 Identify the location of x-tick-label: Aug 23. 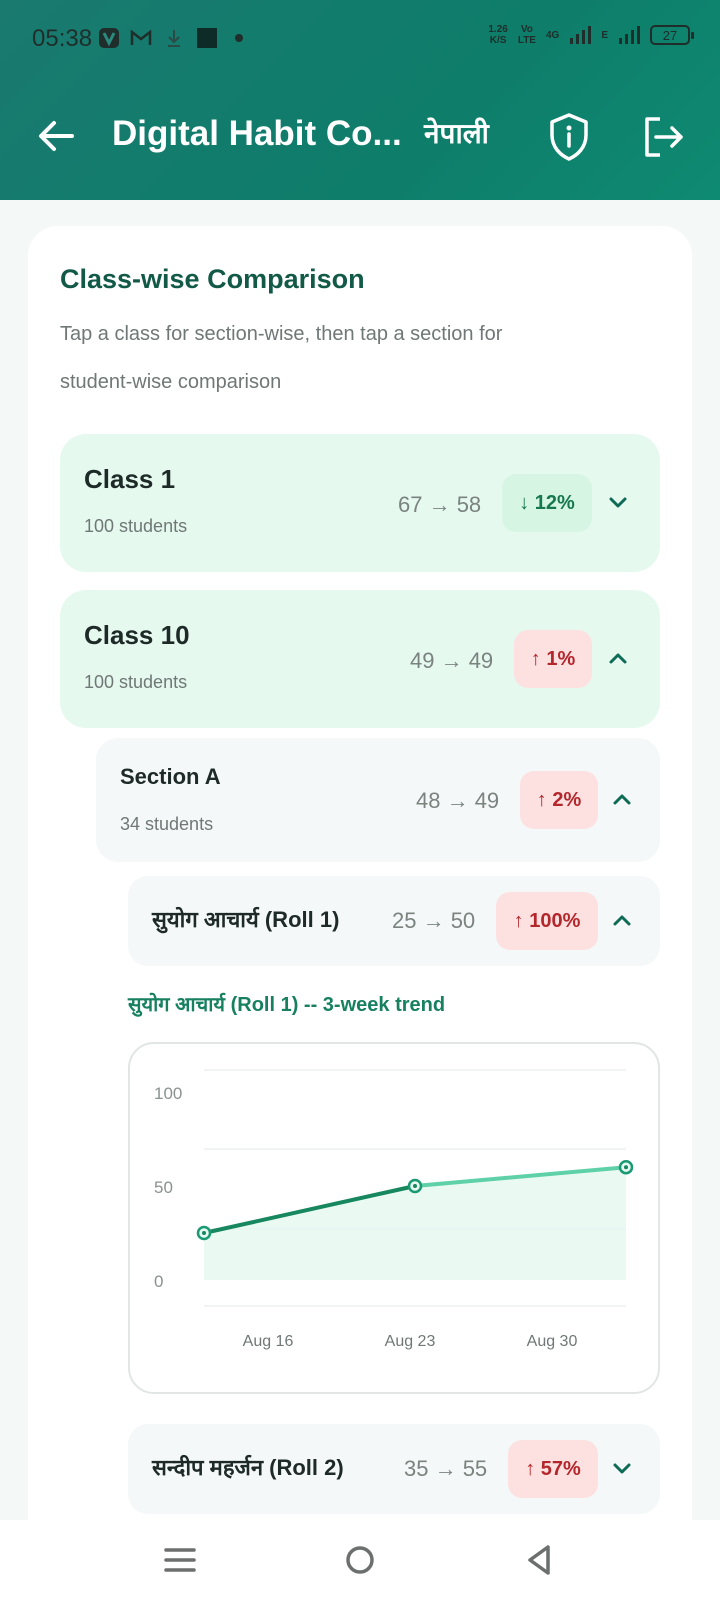
(410, 1341).